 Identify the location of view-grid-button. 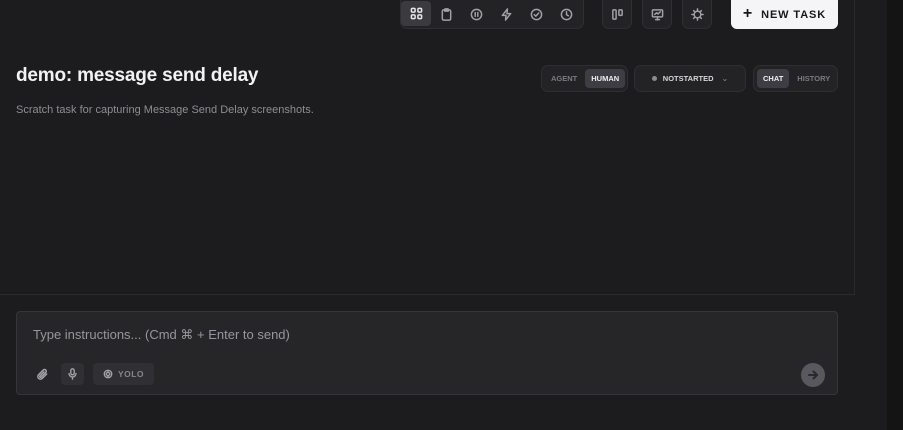
(416, 13).